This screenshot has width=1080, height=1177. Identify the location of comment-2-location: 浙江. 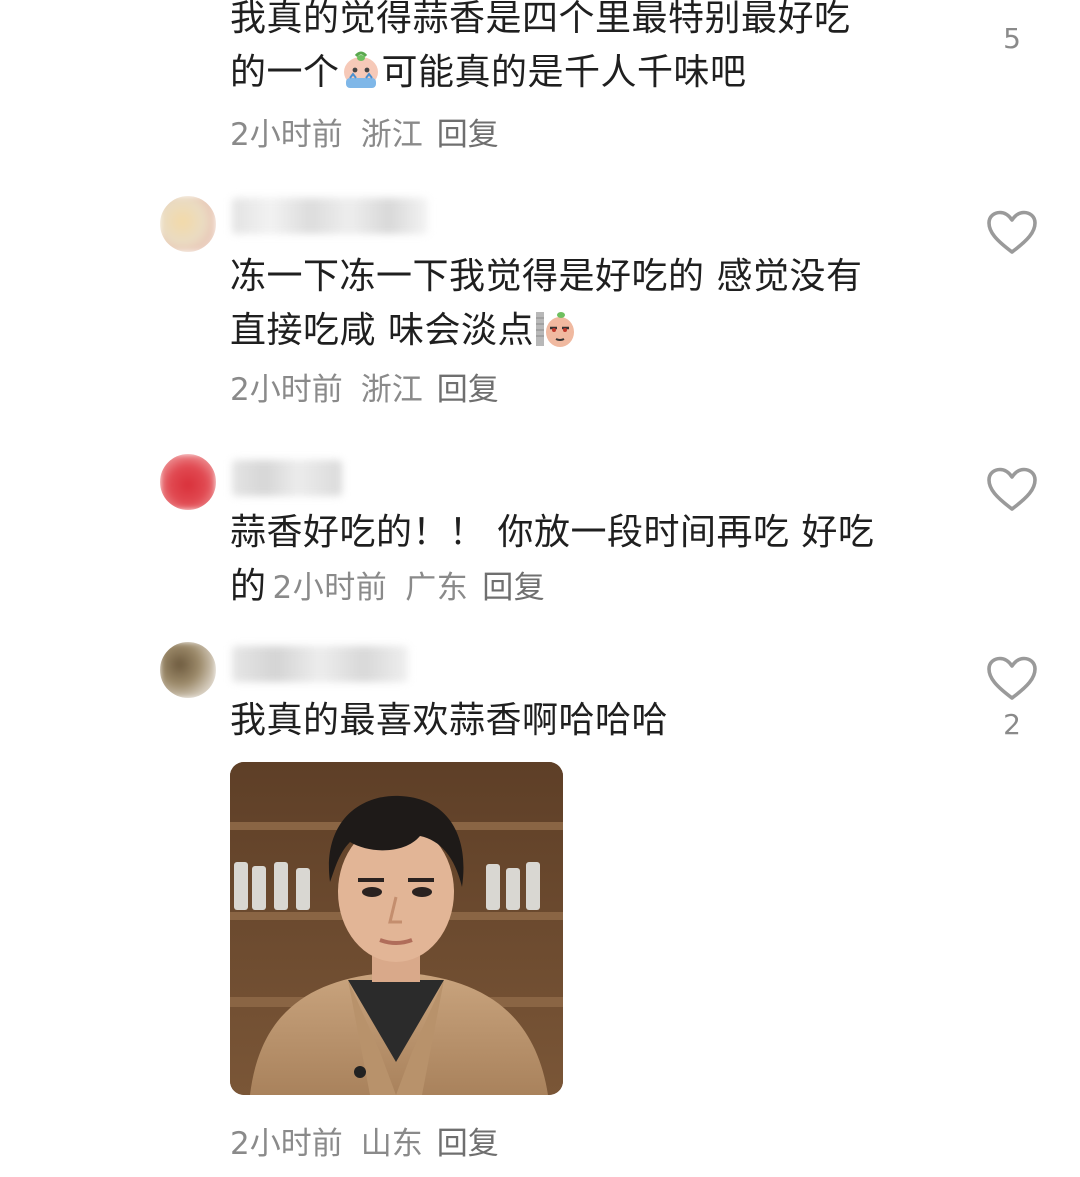
(391, 390).